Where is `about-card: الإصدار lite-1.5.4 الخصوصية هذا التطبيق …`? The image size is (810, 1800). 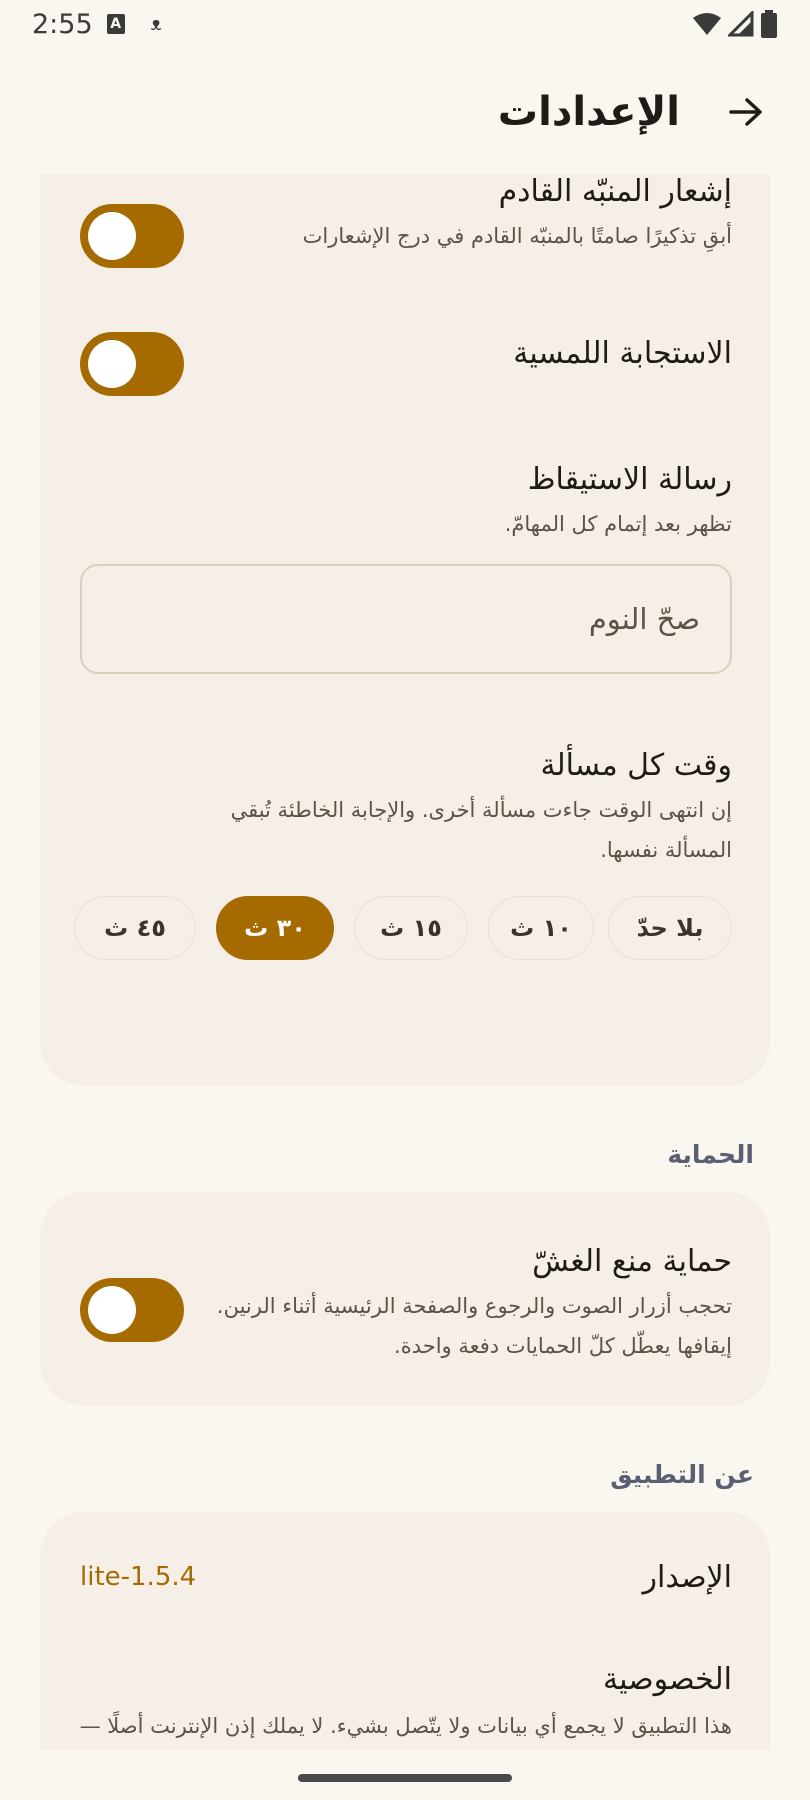 about-card: الإصدار lite-1.5.4 الخصوصية هذا التطبيق … is located at coordinates (405, 1631).